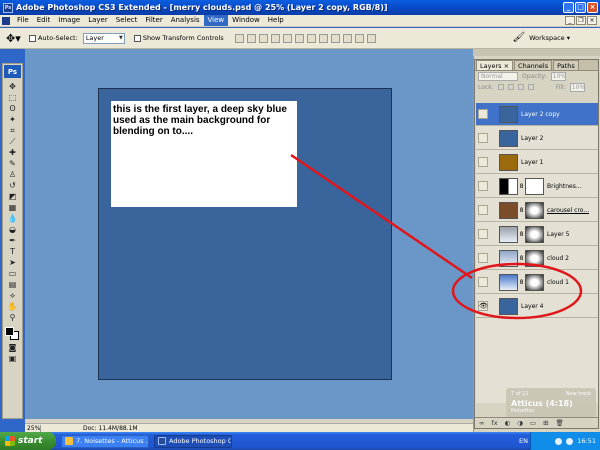 This screenshot has height=450, width=600. I want to click on maximize-button: □, so click(580, 7).